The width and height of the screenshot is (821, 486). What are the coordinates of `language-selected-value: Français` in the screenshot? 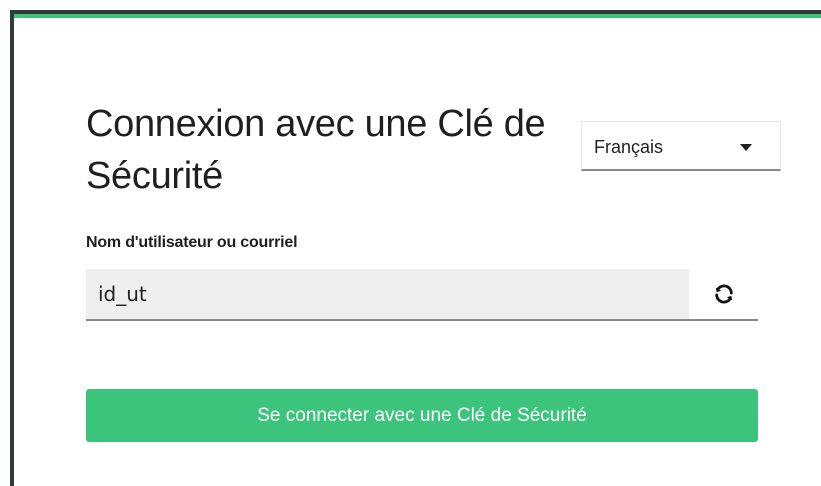 It's located at (629, 147).